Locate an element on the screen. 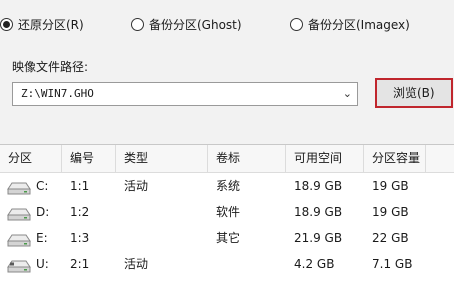 Image resolution: width=454 pixels, height=305 pixels. table-row: D: 1:2 软件 18.9 GB 19 GB is located at coordinates (227, 212).